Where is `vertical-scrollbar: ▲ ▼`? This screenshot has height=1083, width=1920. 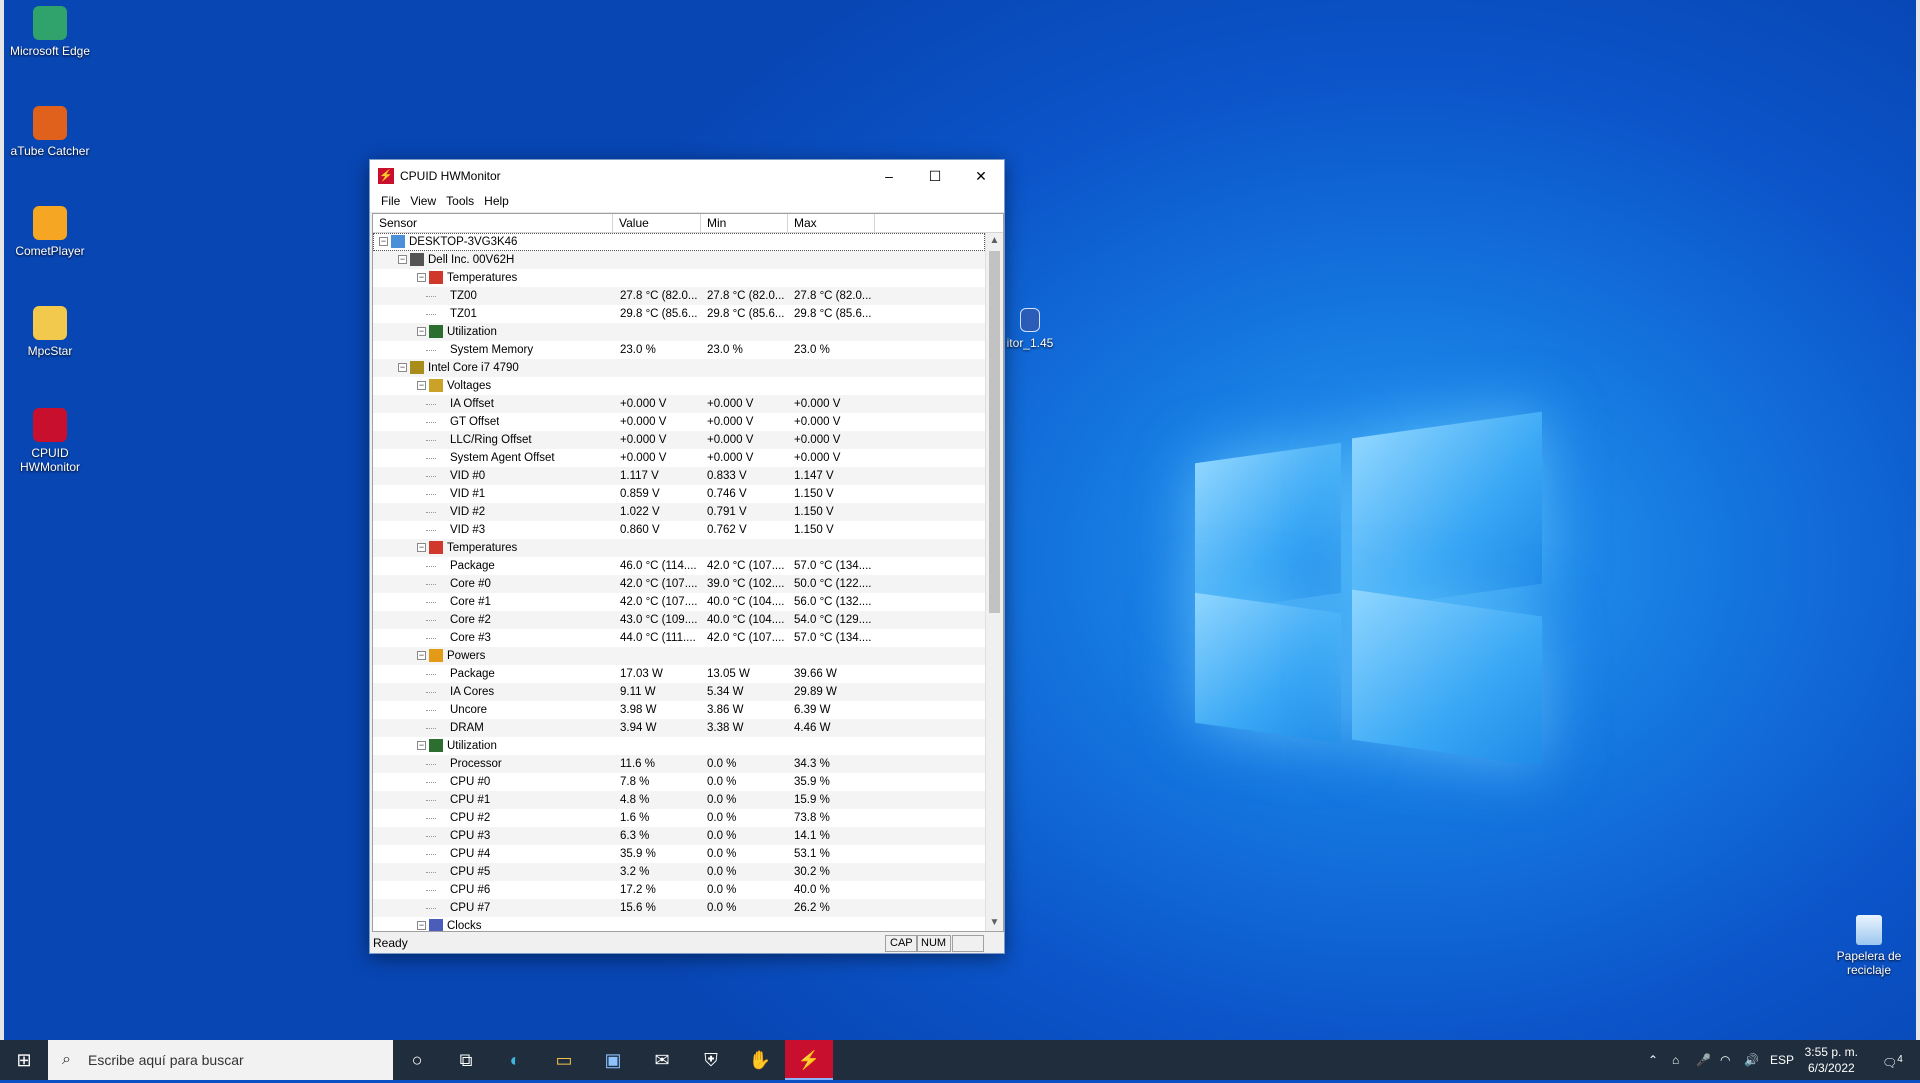
vertical-scrollbar: ▲ ▼ is located at coordinates (994, 582).